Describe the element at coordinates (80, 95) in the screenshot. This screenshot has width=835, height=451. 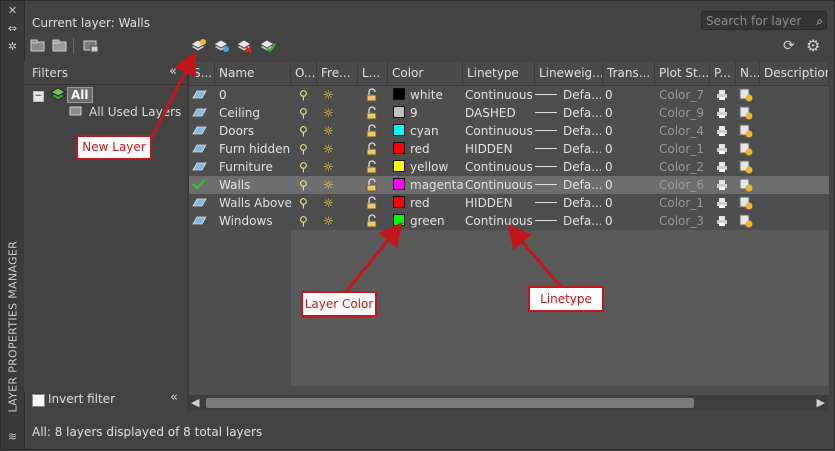
I see `tree-item-all: All` at that location.